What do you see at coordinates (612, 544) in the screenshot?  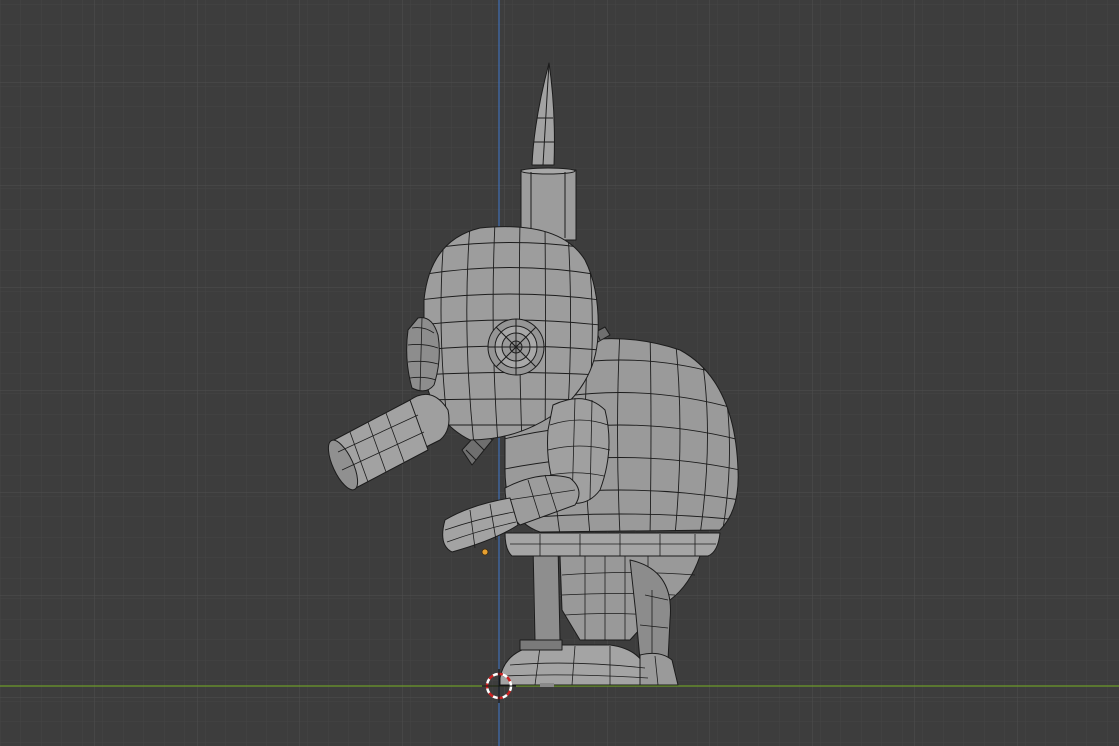 I see `belt` at bounding box center [612, 544].